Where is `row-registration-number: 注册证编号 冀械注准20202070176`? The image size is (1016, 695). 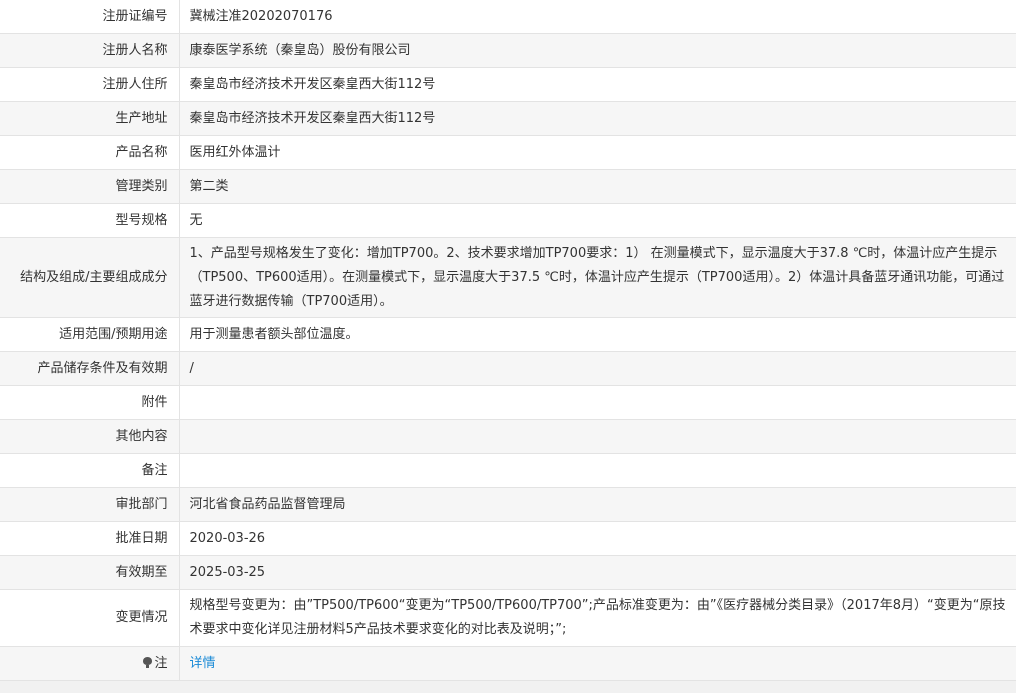 row-registration-number: 注册证编号 冀械注准20202070176 is located at coordinates (508, 17).